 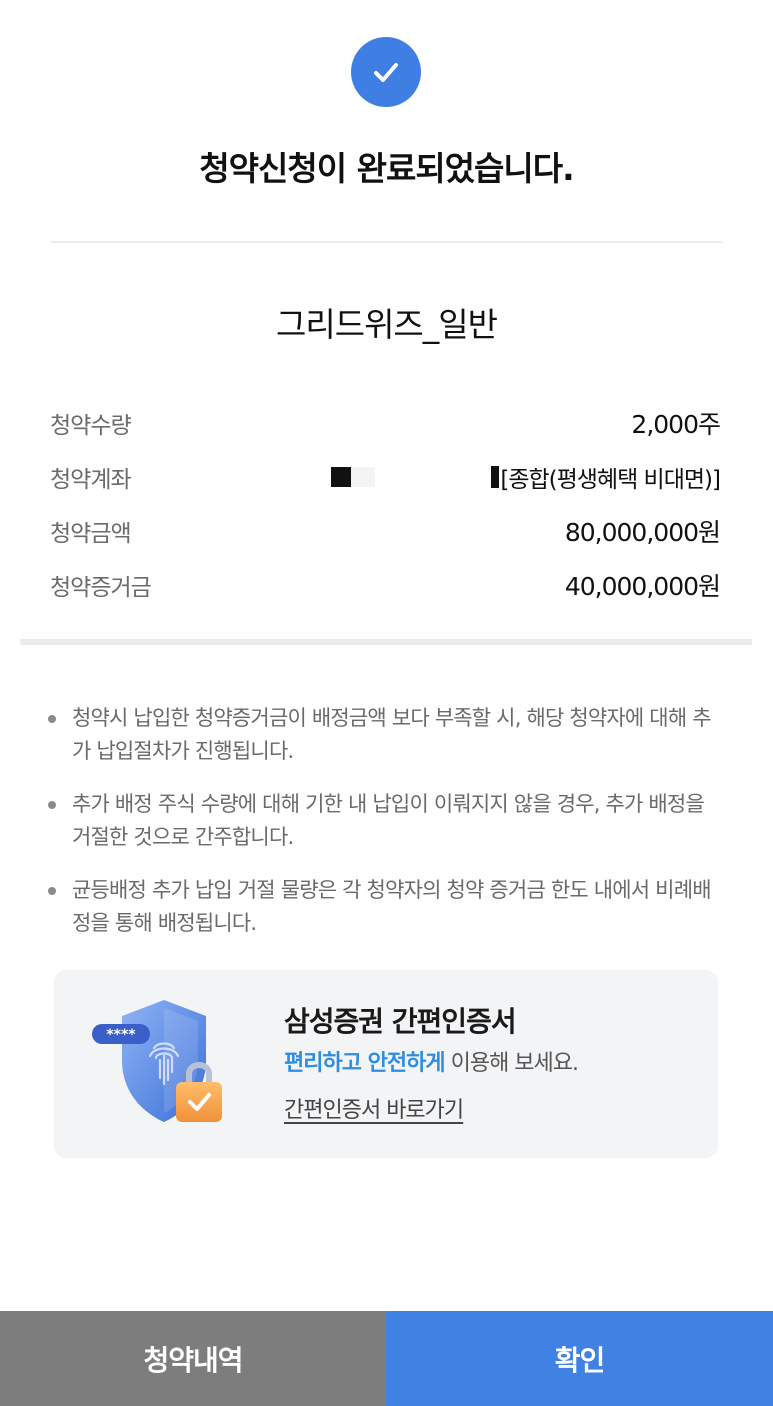 I want to click on amount-value: 80,000,000원, so click(x=642, y=532).